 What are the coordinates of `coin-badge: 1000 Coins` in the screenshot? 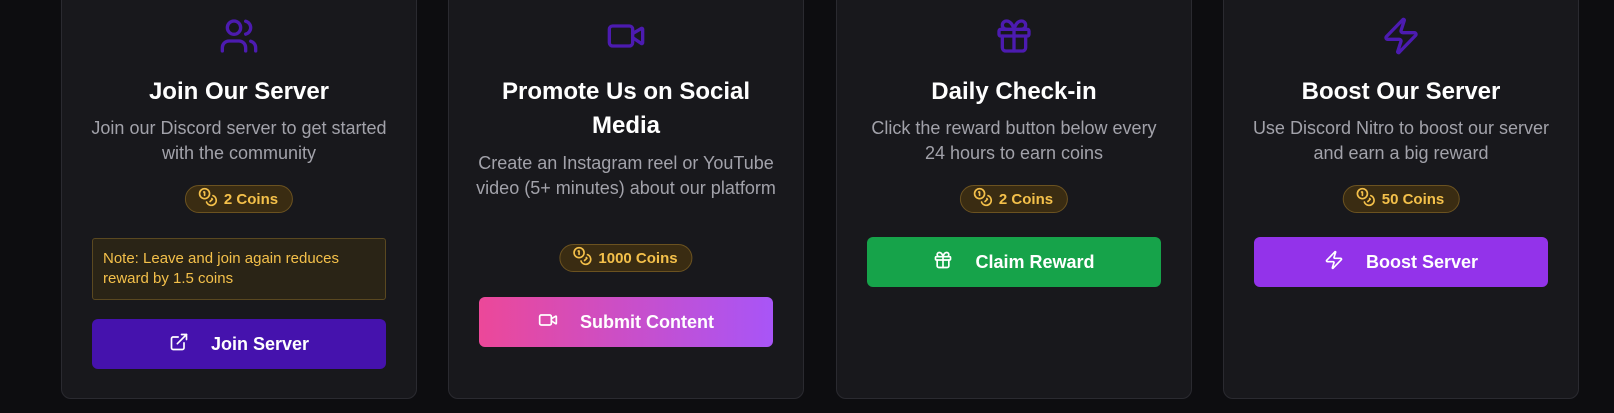 It's located at (626, 258).